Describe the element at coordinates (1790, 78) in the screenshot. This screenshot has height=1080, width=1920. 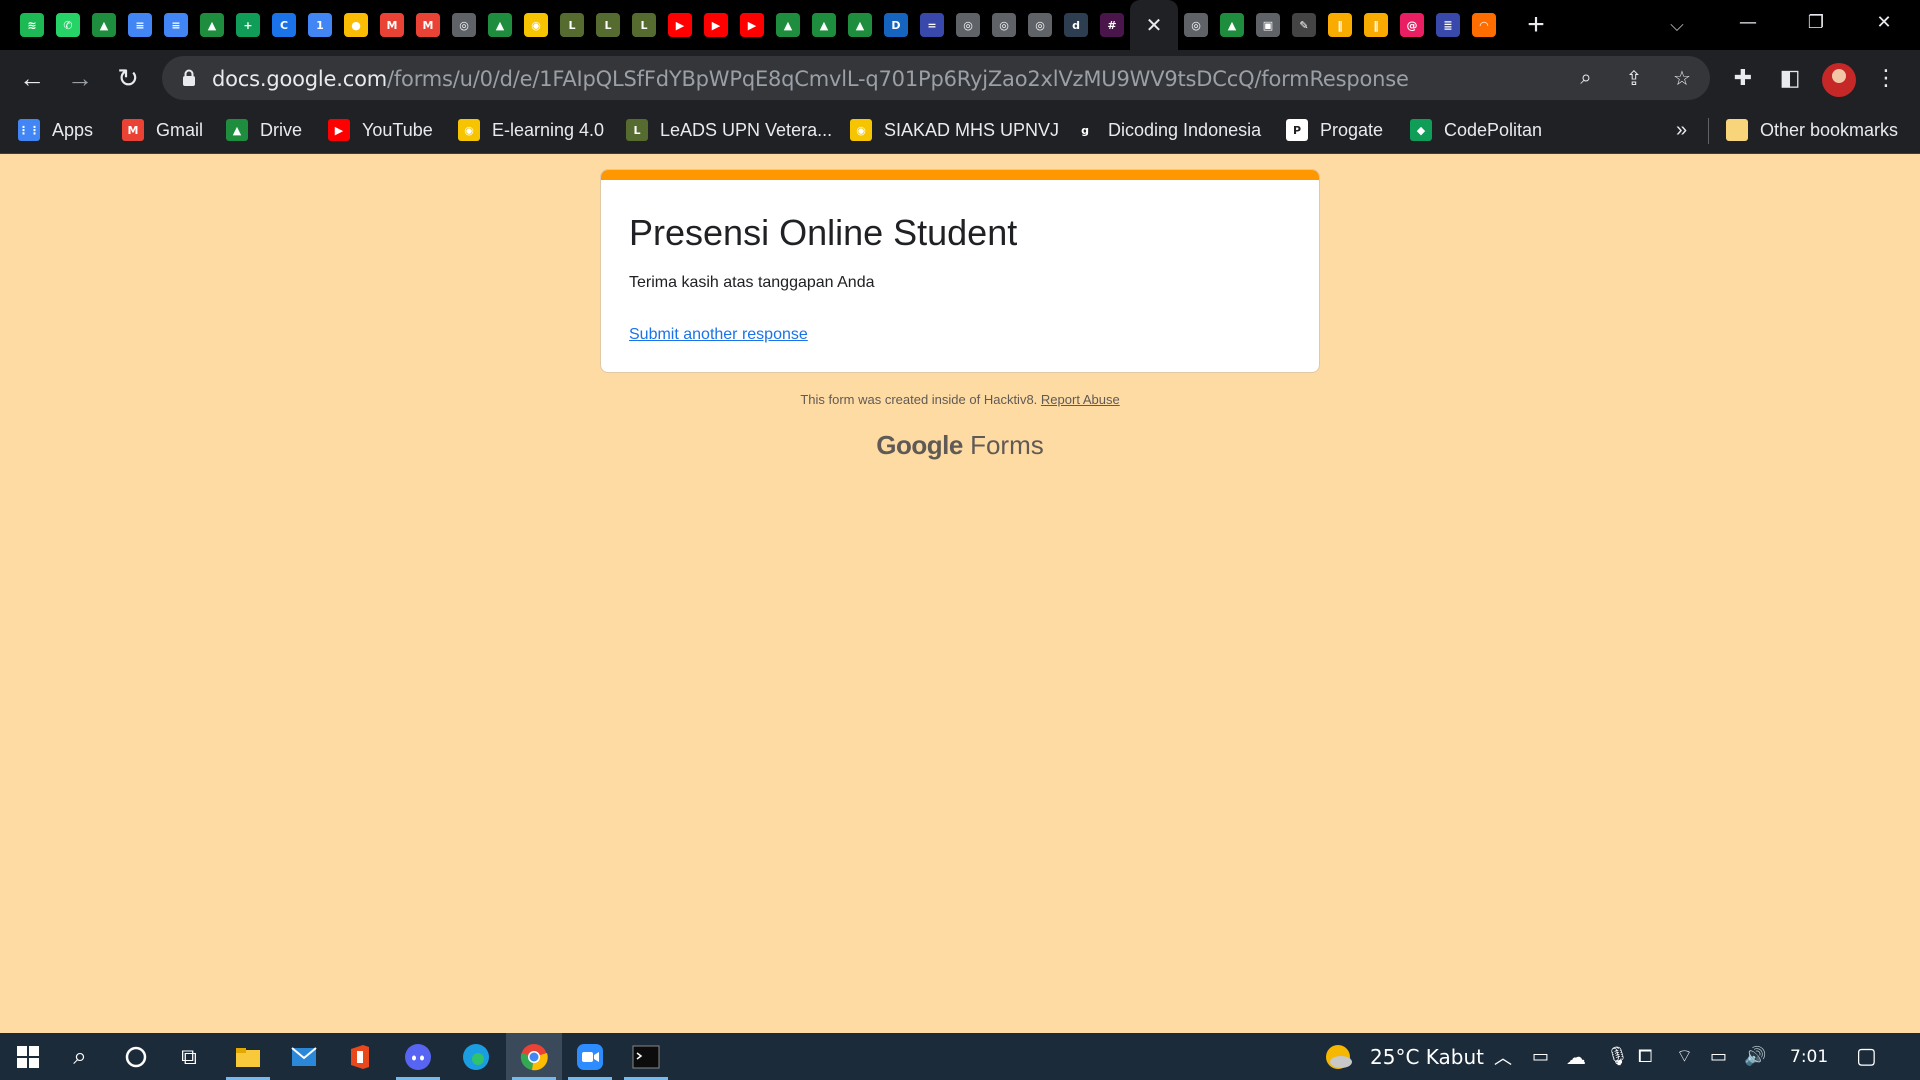
I see `side-panel-icon: ◧` at that location.